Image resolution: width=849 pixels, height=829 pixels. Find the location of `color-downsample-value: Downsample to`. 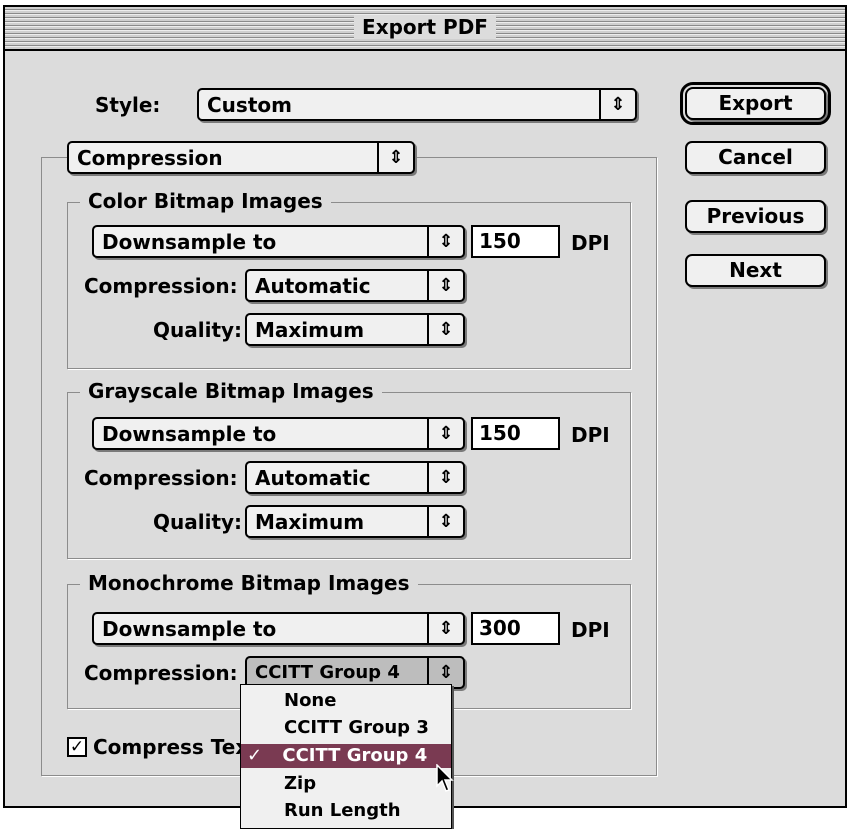

color-downsample-value: Downsample to is located at coordinates (189, 242).